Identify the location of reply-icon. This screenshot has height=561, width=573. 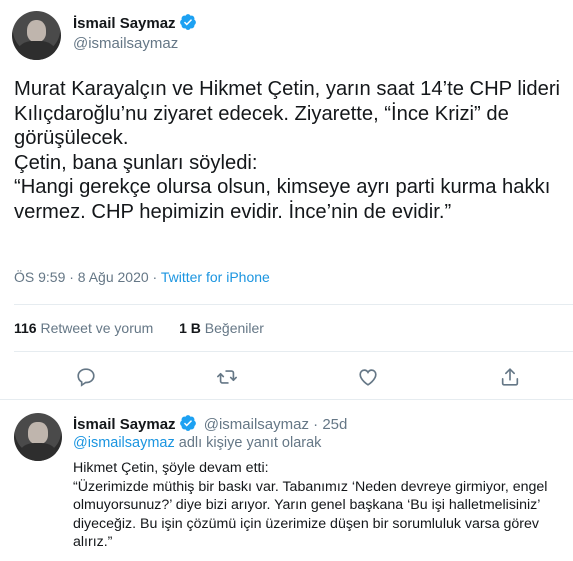
(86, 377).